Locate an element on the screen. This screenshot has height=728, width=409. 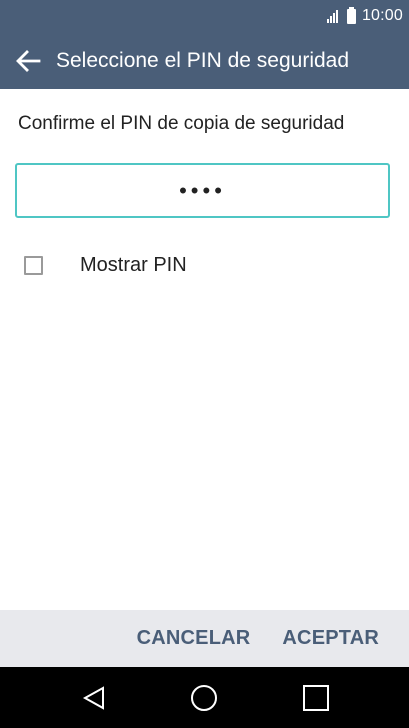
show-pin-option: Mostrar PIN is located at coordinates (204, 265).